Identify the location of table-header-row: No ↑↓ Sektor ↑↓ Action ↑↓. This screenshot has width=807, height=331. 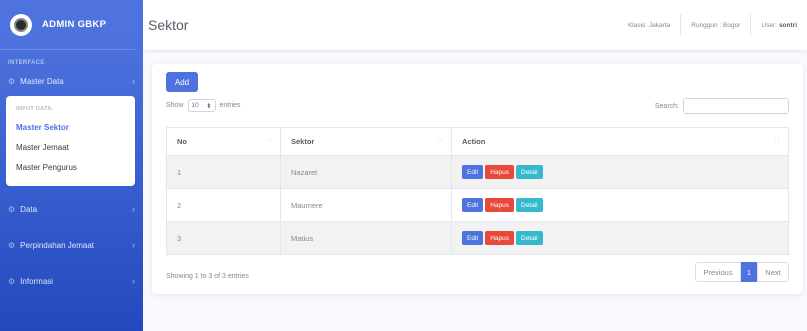
(477, 141).